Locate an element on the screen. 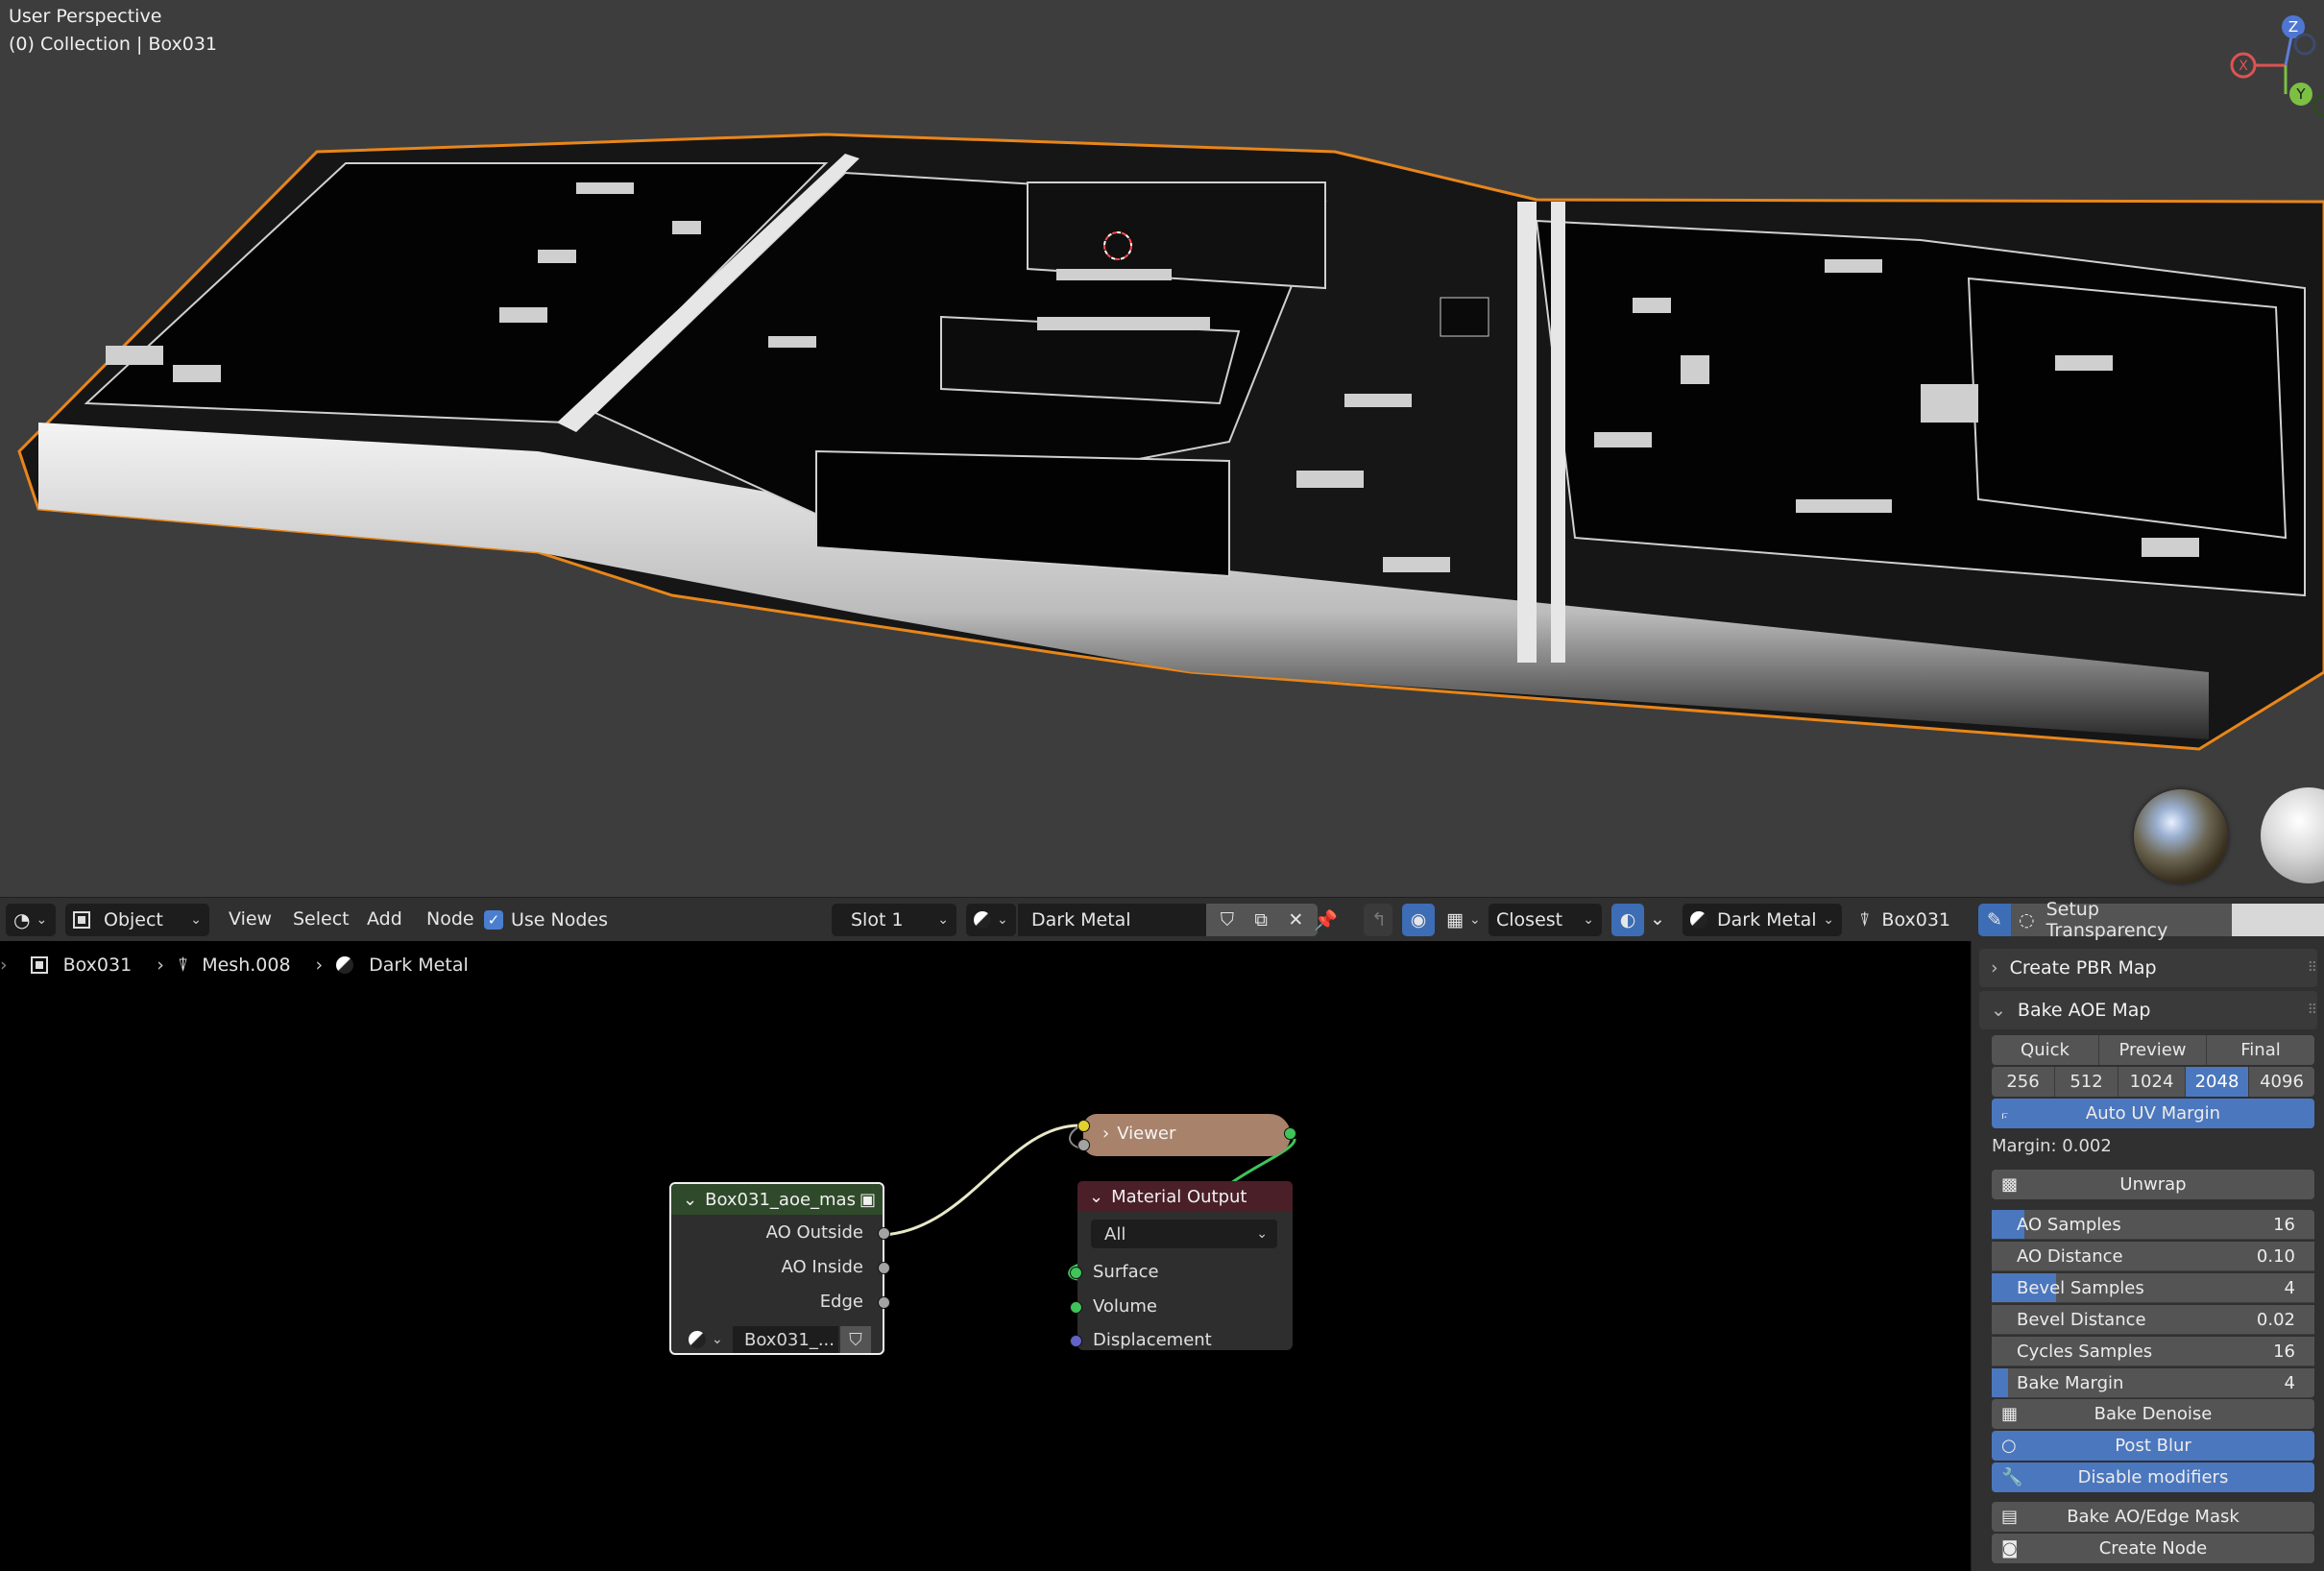 The image size is (2324, 1571). bake-denoise-toggle: ▦ Bake Denoise is located at coordinates (2153, 1414).